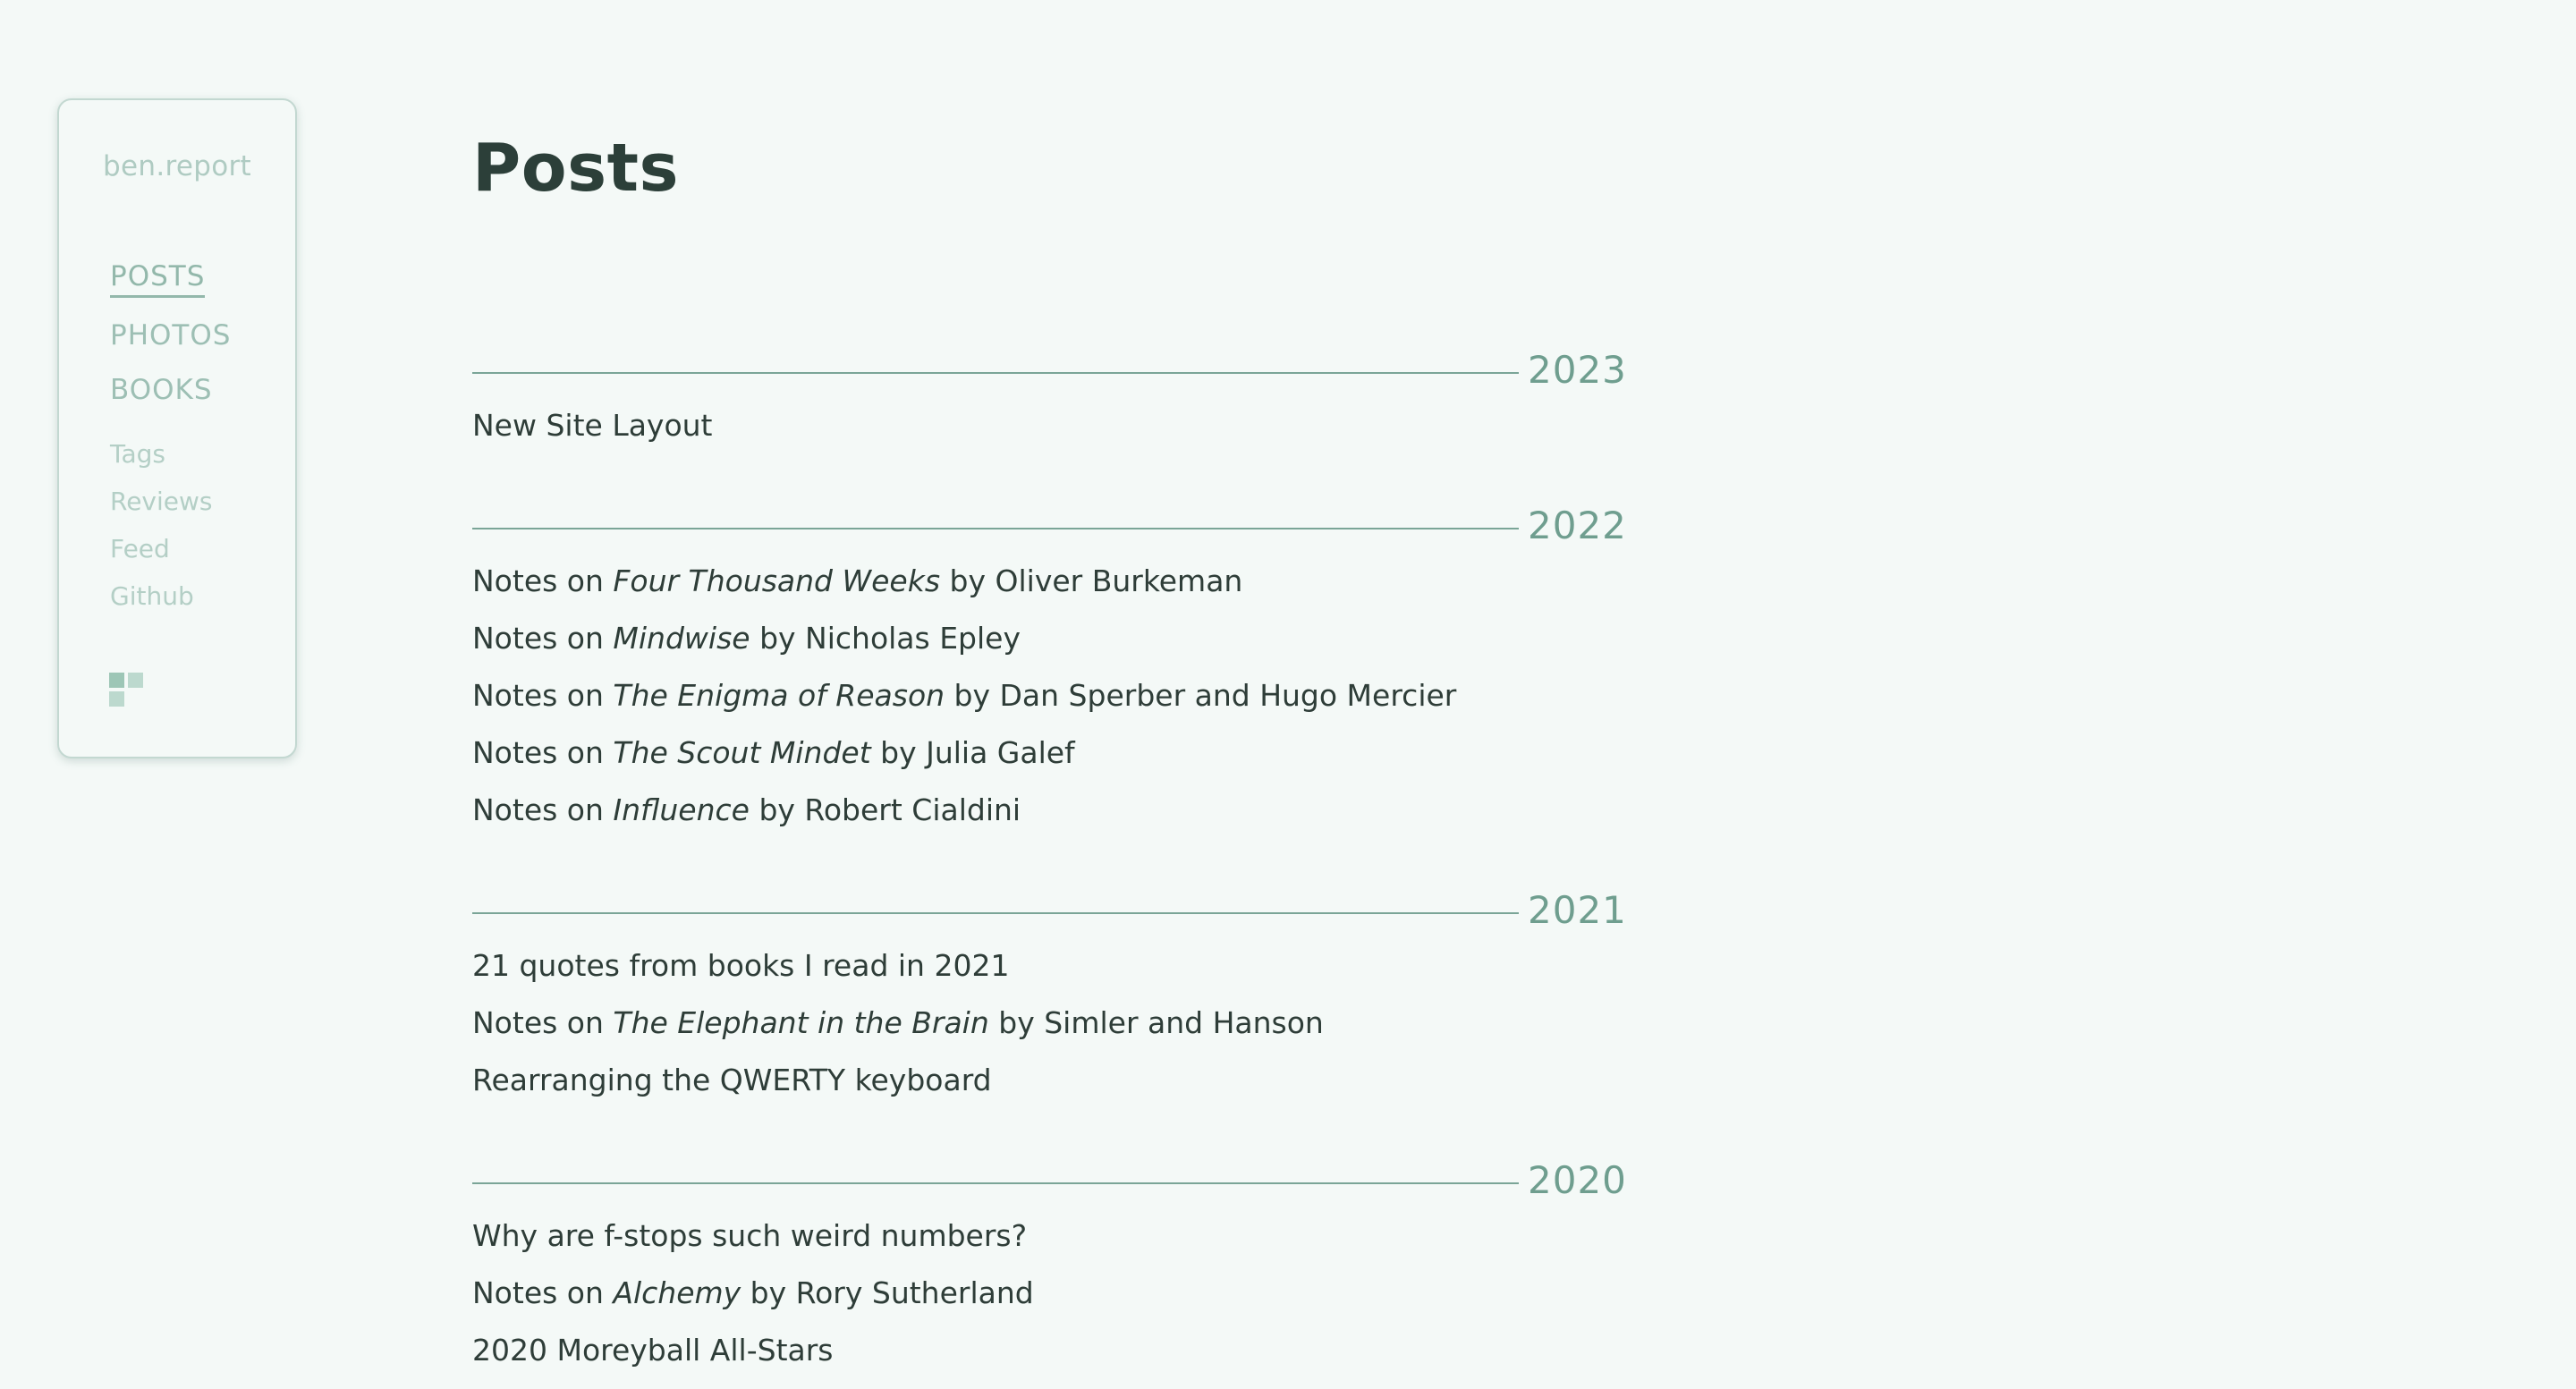 The height and width of the screenshot is (1389, 2576). Describe the element at coordinates (1049, 1180) in the screenshot. I see `year-header: 2020` at that location.